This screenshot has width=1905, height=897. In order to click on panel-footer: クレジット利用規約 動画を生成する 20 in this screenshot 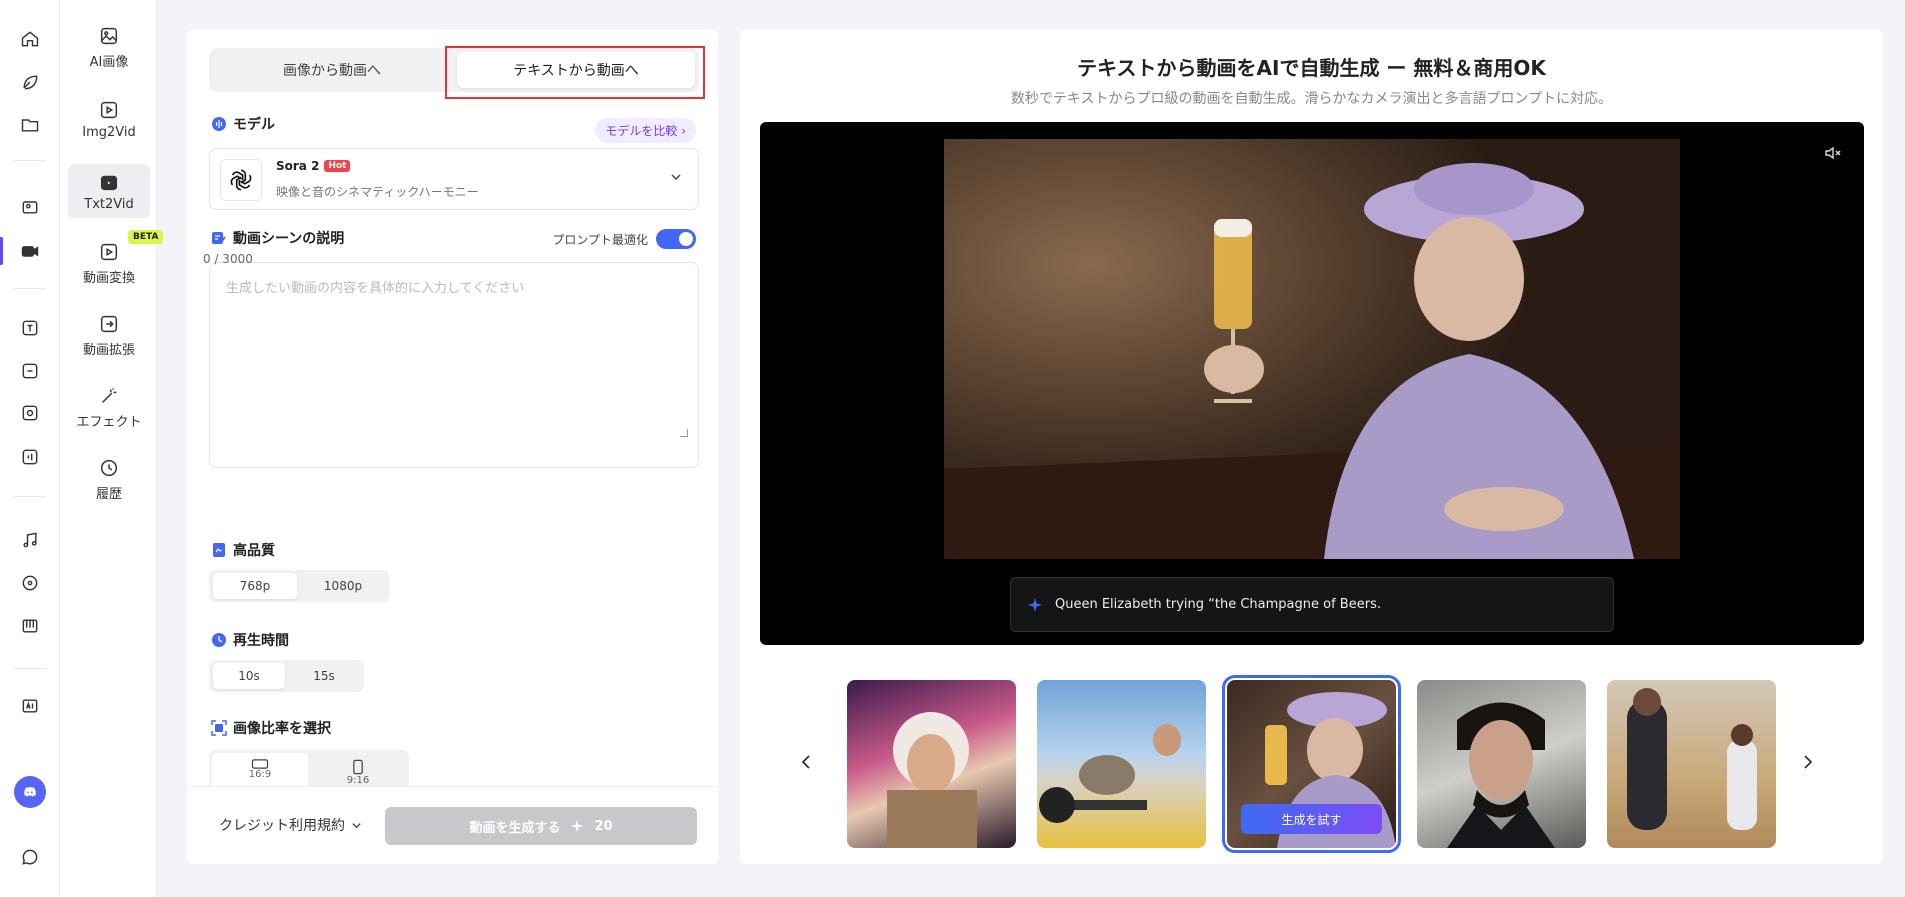, I will do `click(452, 825)`.